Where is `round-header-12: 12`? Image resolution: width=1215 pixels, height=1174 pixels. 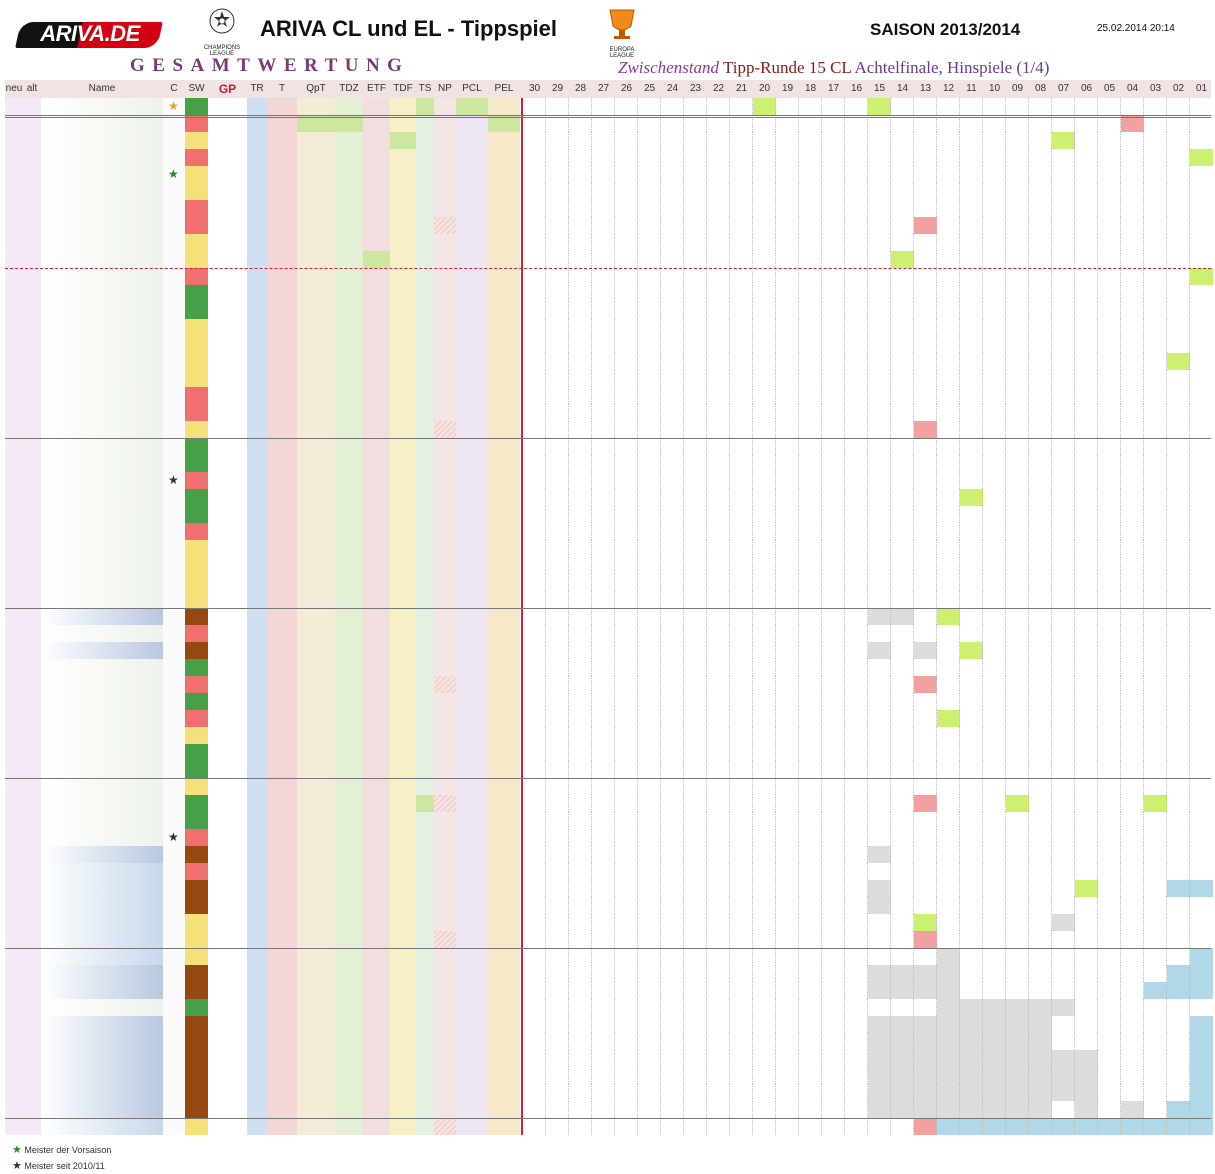
round-header-12: 12 is located at coordinates (948, 89).